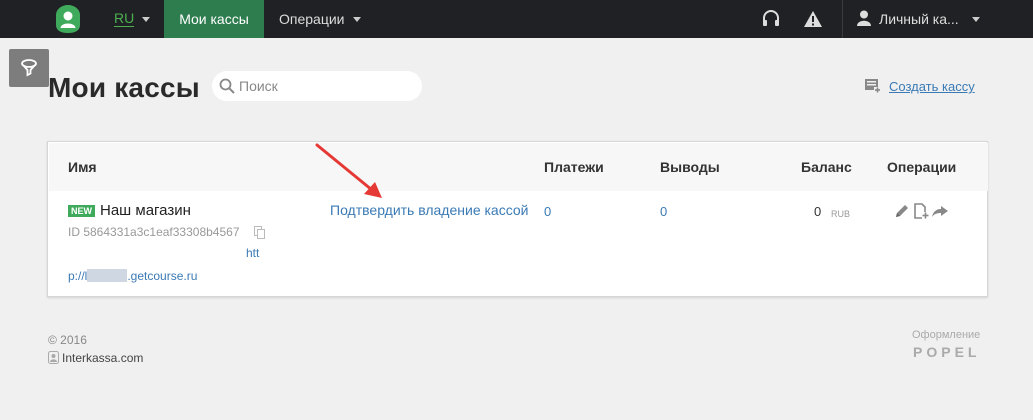 The width and height of the screenshot is (1033, 420). Describe the element at coordinates (107, 275) in the screenshot. I see `redacted-block` at that location.